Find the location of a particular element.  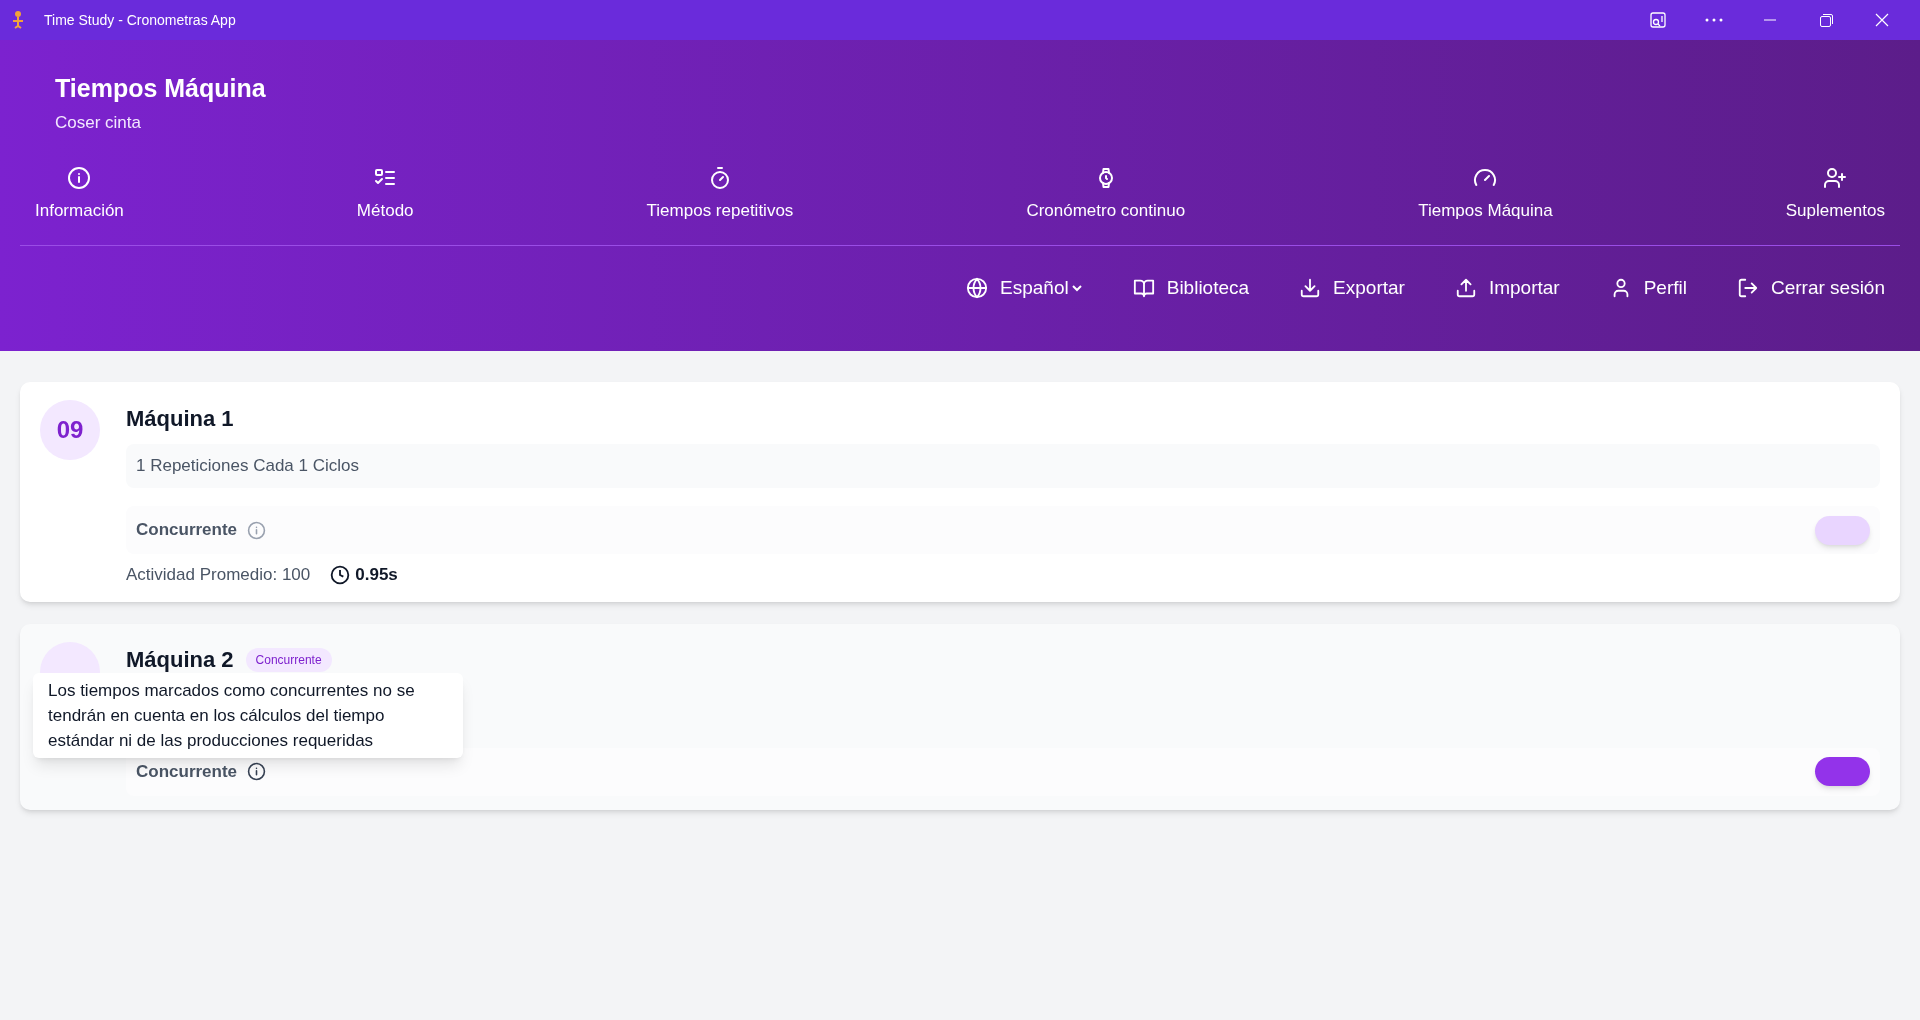

toolbar-button: Español is located at coordinates (1024, 288).